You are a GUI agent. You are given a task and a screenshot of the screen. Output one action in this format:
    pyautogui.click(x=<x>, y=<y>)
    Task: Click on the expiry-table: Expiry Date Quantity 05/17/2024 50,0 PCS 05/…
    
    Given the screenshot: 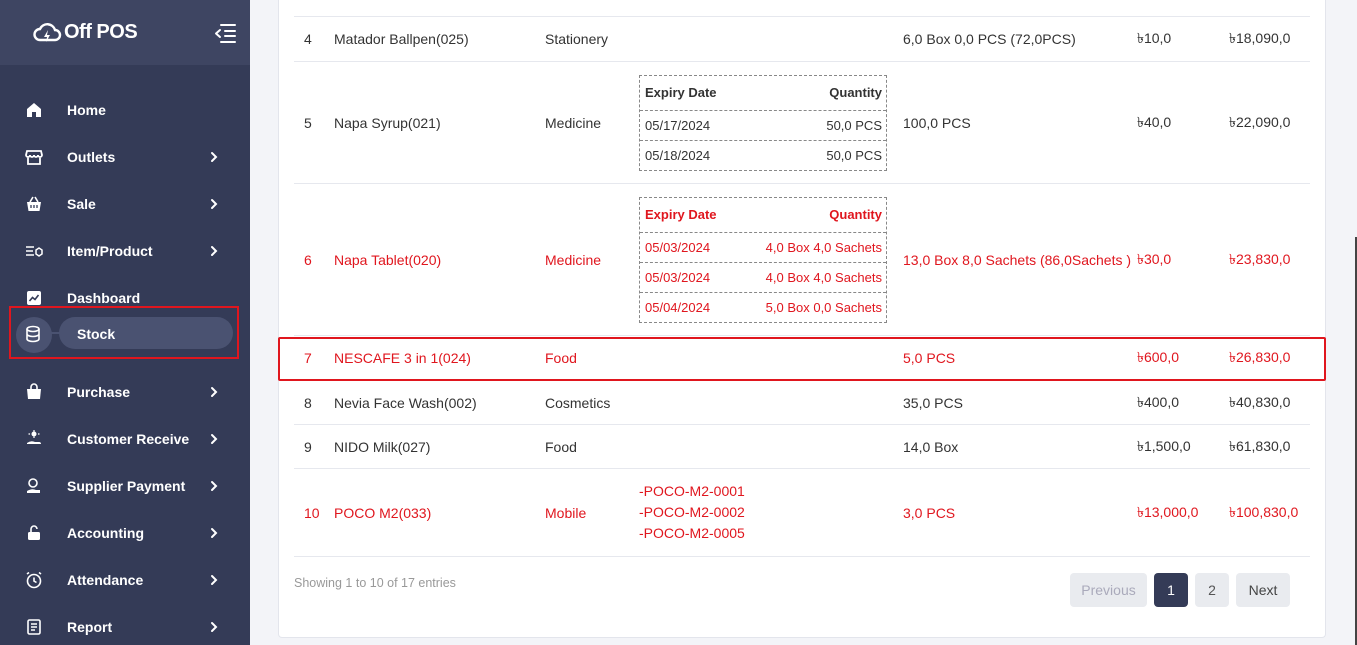 What is the action you would take?
    pyautogui.click(x=763, y=122)
    